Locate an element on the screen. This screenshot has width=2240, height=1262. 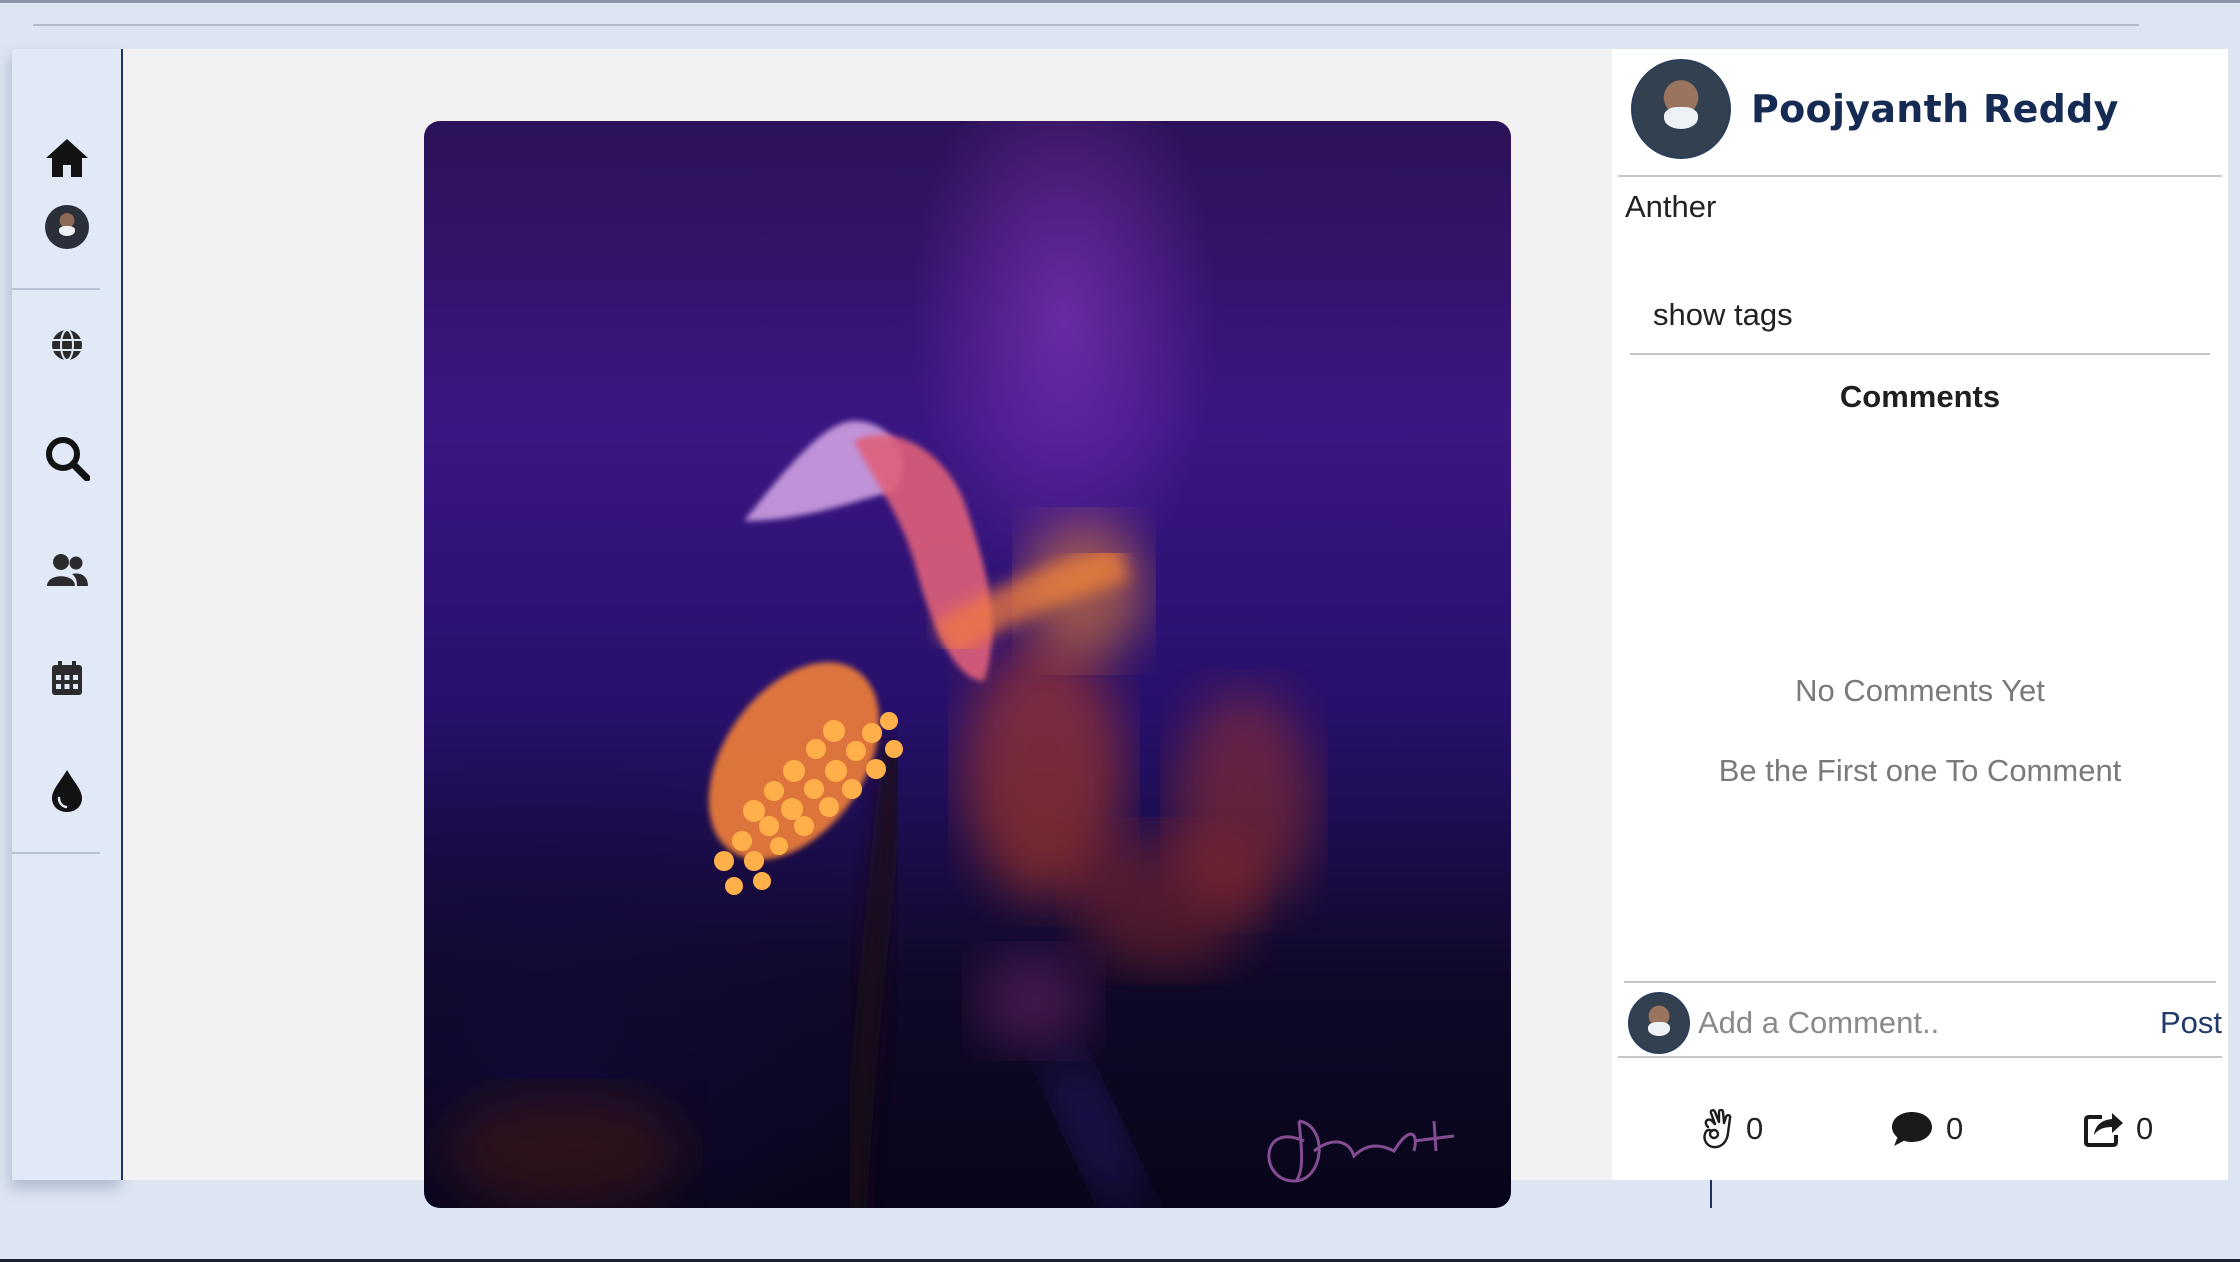
author-avatar is located at coordinates (1681, 109).